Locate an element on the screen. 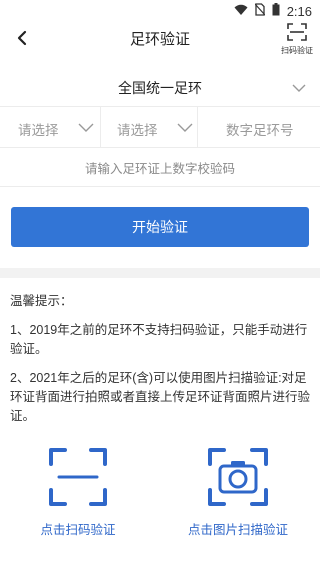  wifi-icon is located at coordinates (241, 11).